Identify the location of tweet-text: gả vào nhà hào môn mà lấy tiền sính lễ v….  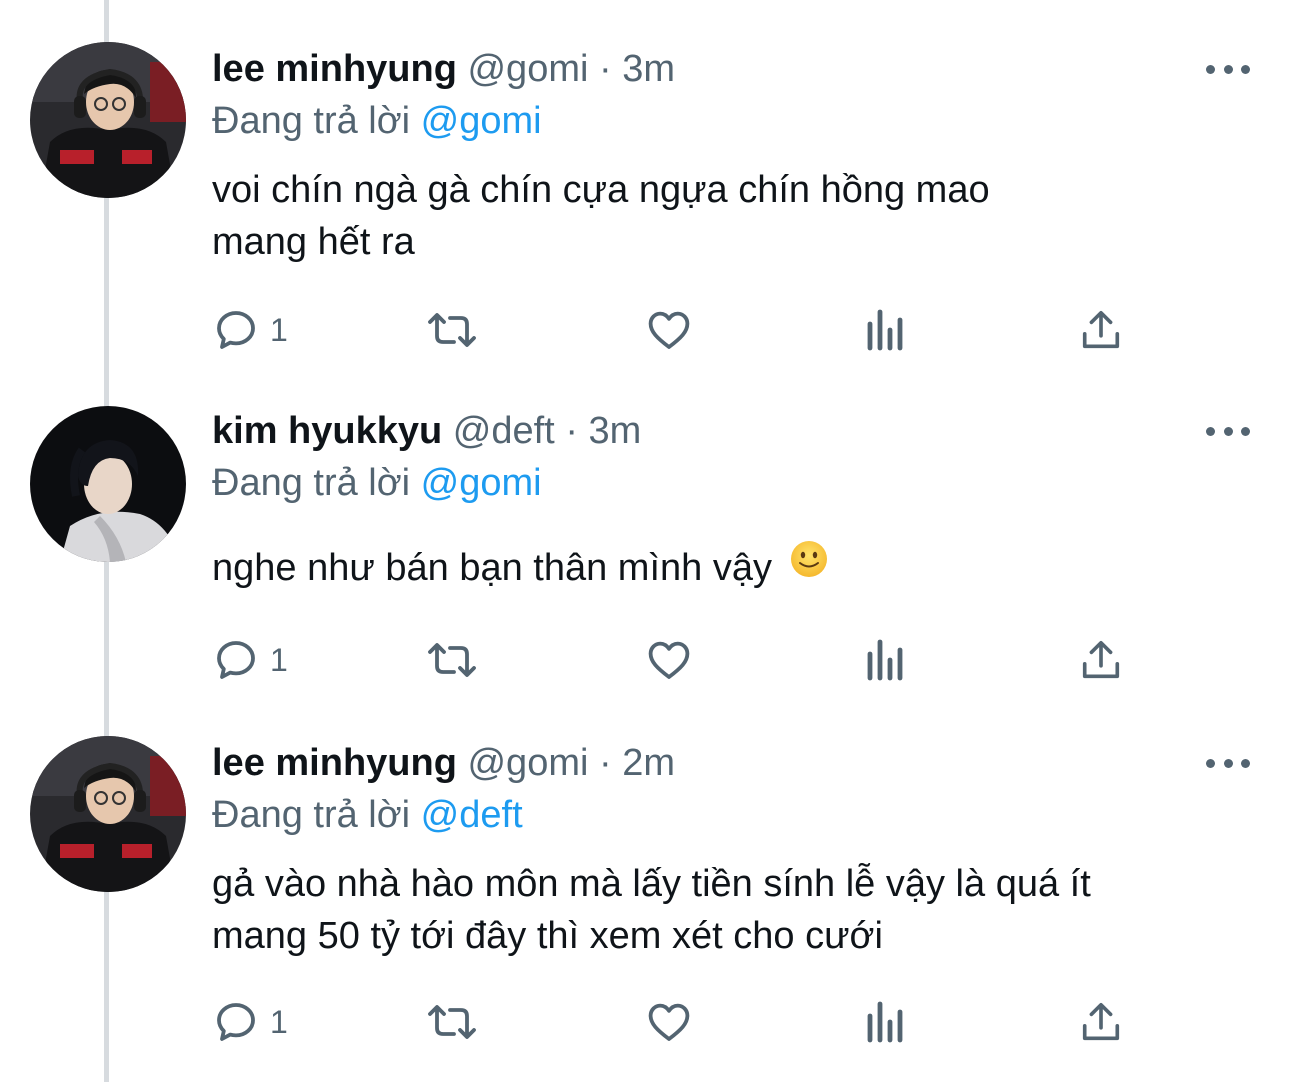
(732, 910).